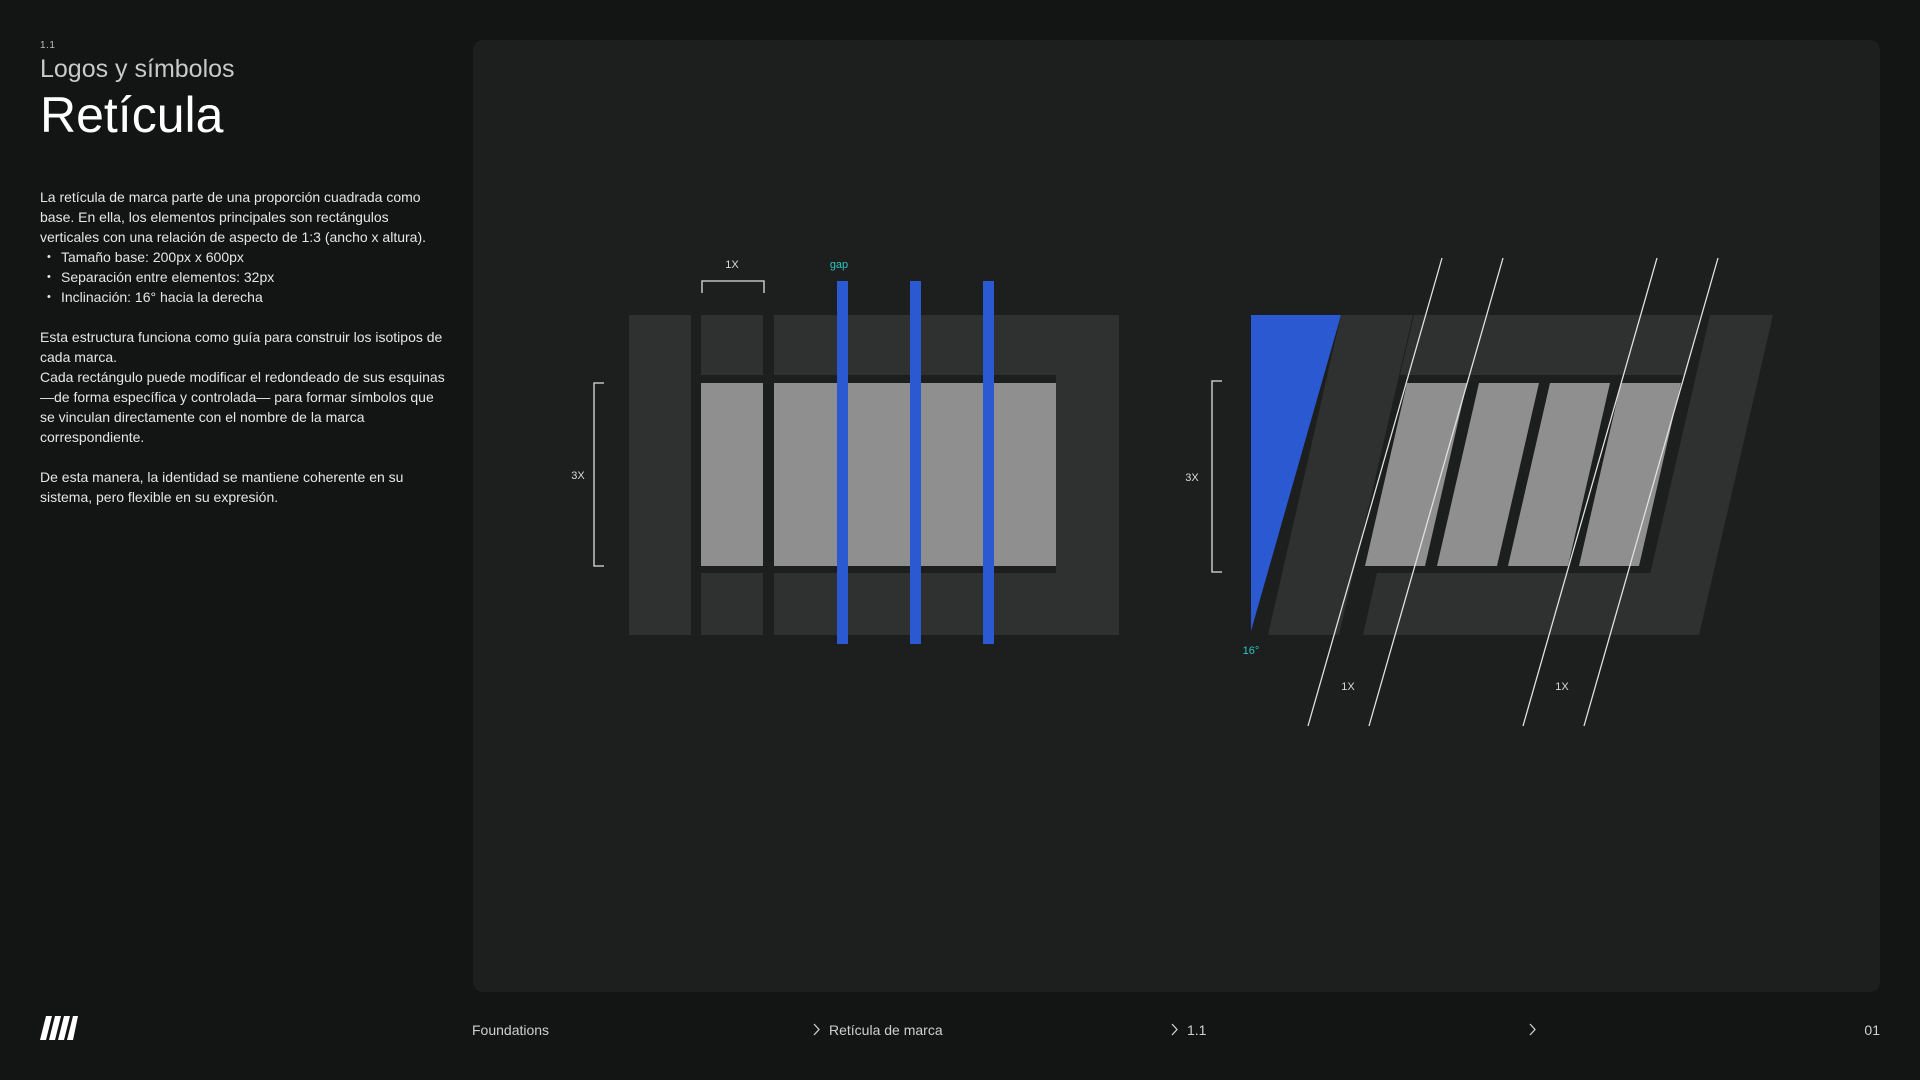 The height and width of the screenshot is (1080, 1920). I want to click on vertical-grid: 1X gap 3X, so click(845, 451).